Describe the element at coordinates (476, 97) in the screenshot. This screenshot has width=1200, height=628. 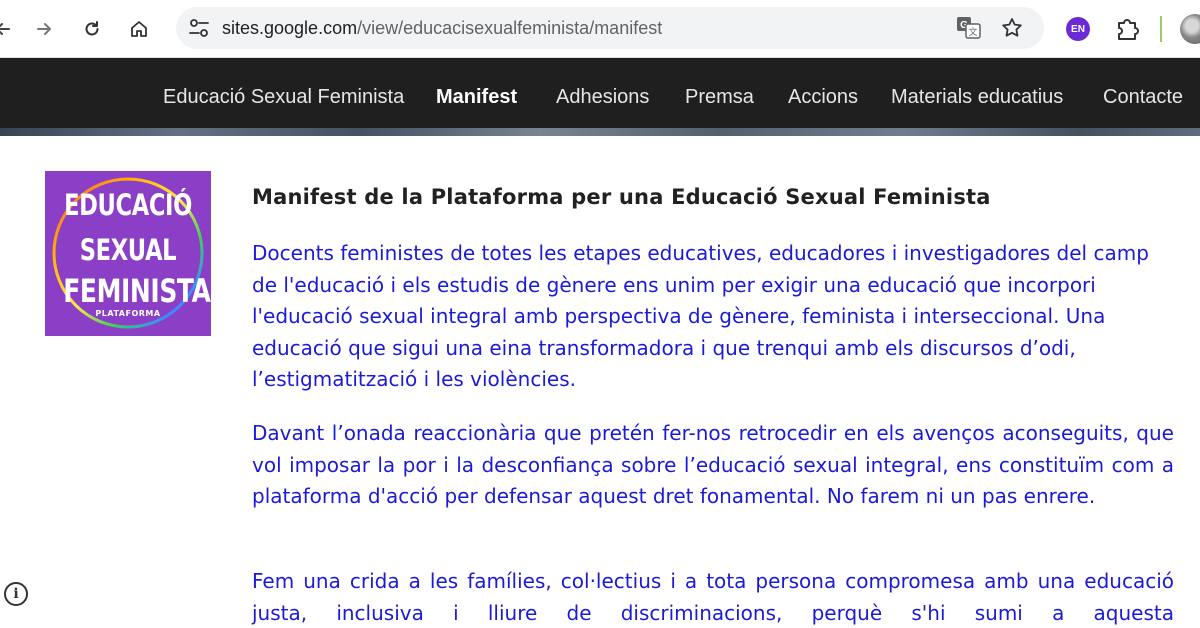
I see `nav-item-manifest: Manifest` at that location.